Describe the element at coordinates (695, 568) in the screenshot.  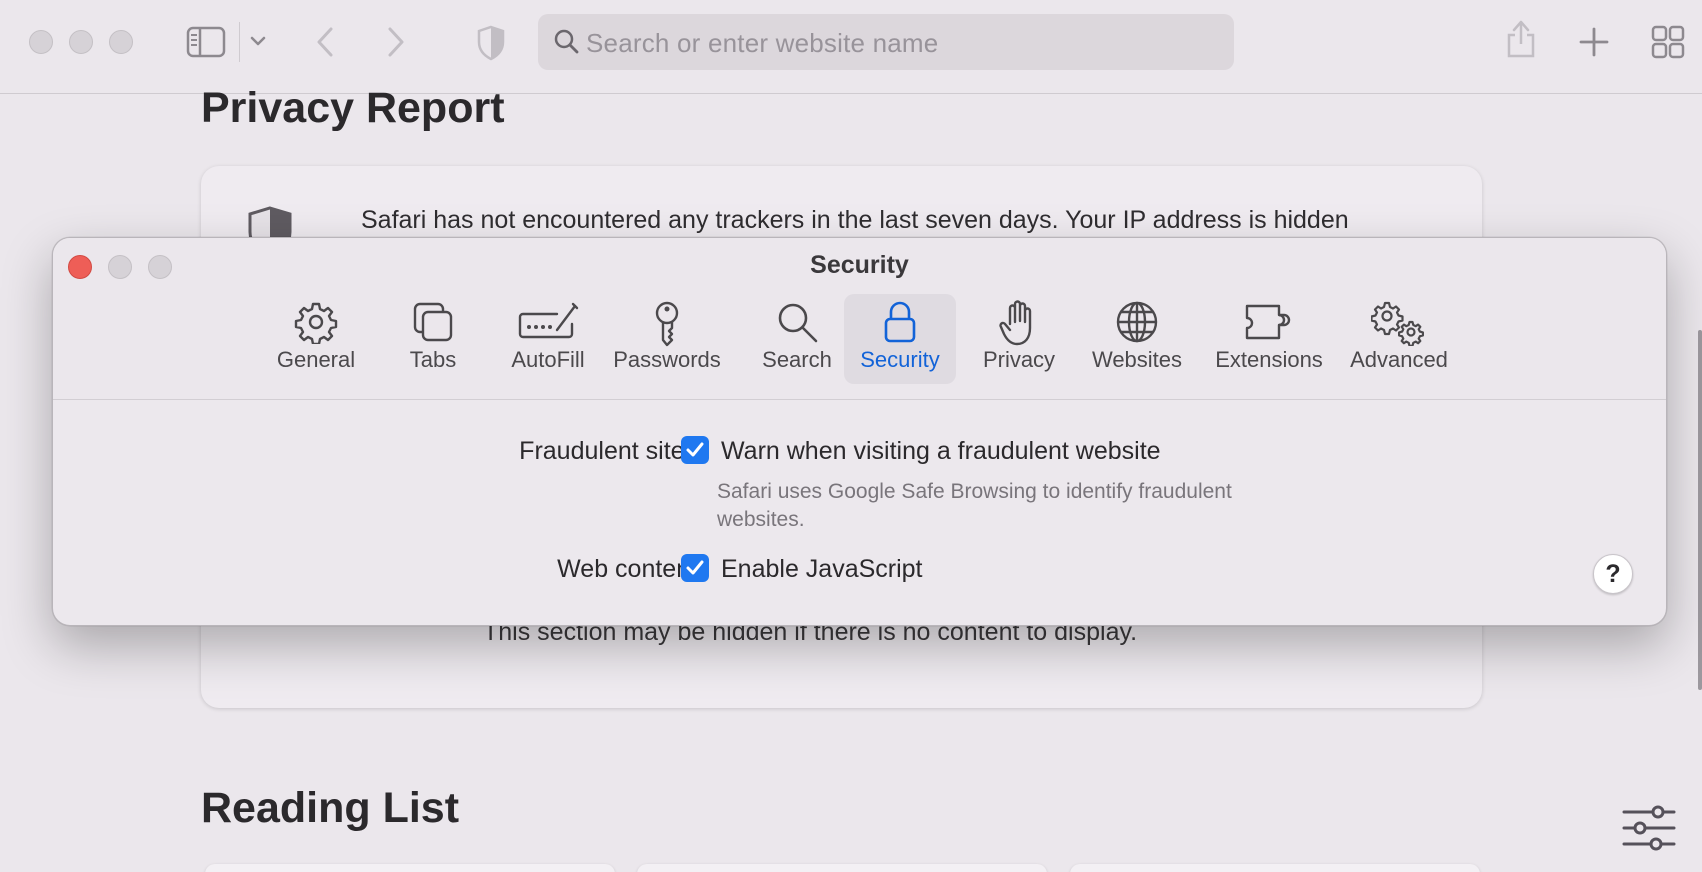
I see `enable-javascript-checkbox` at that location.